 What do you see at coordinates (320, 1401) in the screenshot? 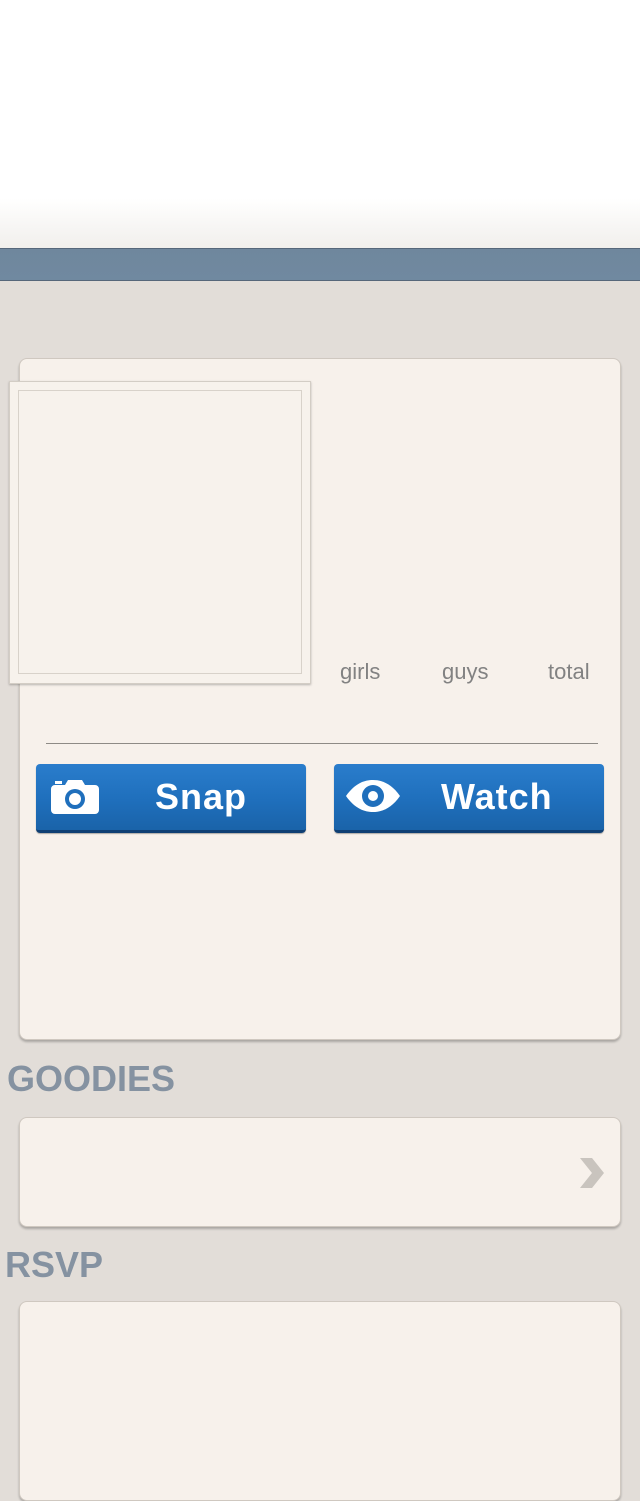
I see `rsvp-card` at bounding box center [320, 1401].